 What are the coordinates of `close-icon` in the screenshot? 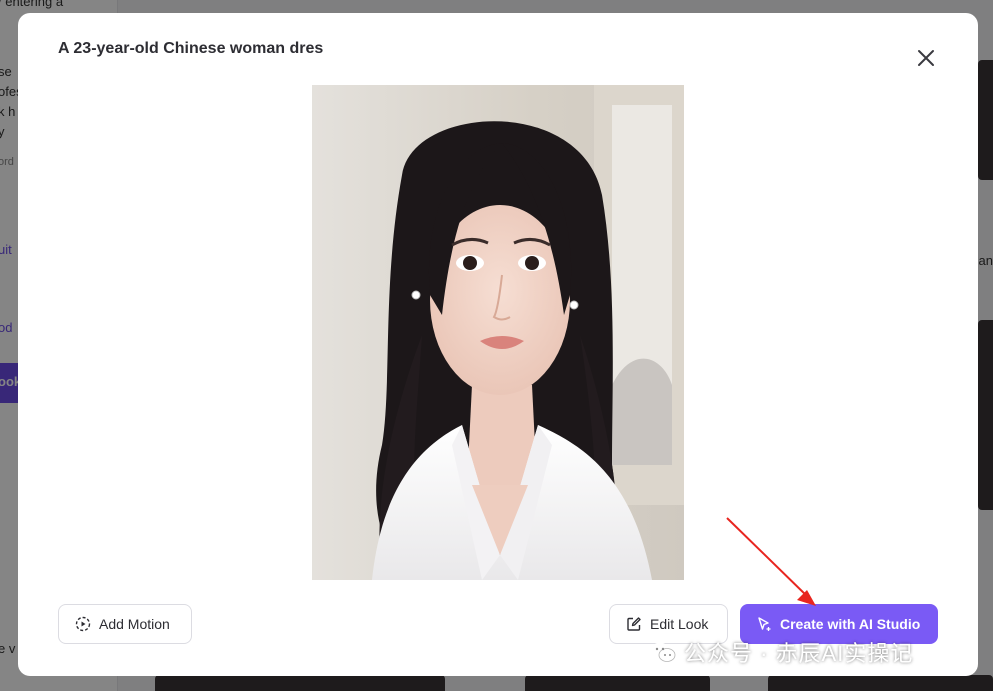 It's located at (926, 58).